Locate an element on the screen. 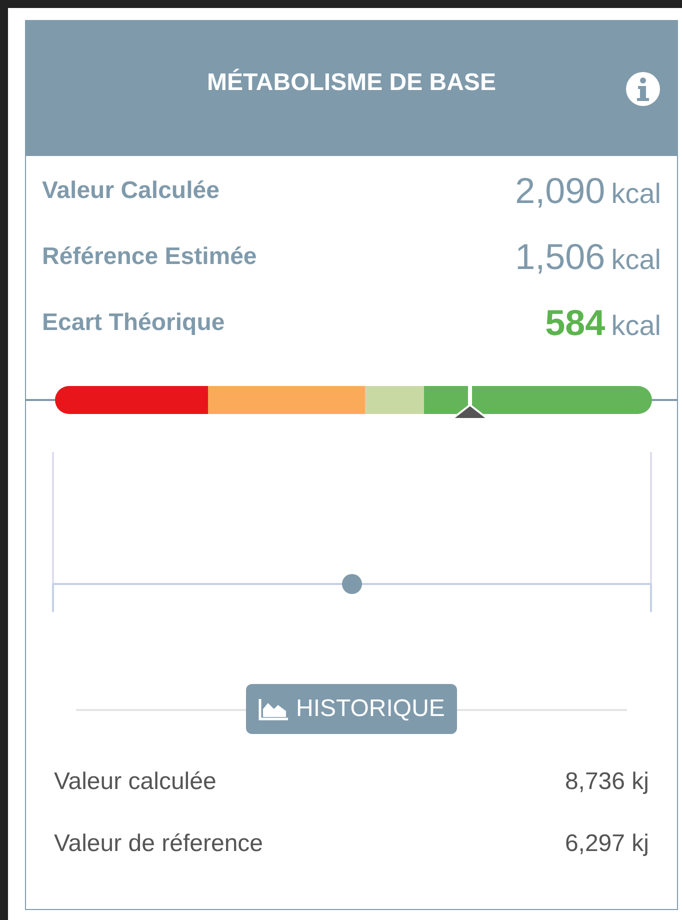 The image size is (682, 920). card-title: MÉTABOLISME DE BASE is located at coordinates (351, 83).